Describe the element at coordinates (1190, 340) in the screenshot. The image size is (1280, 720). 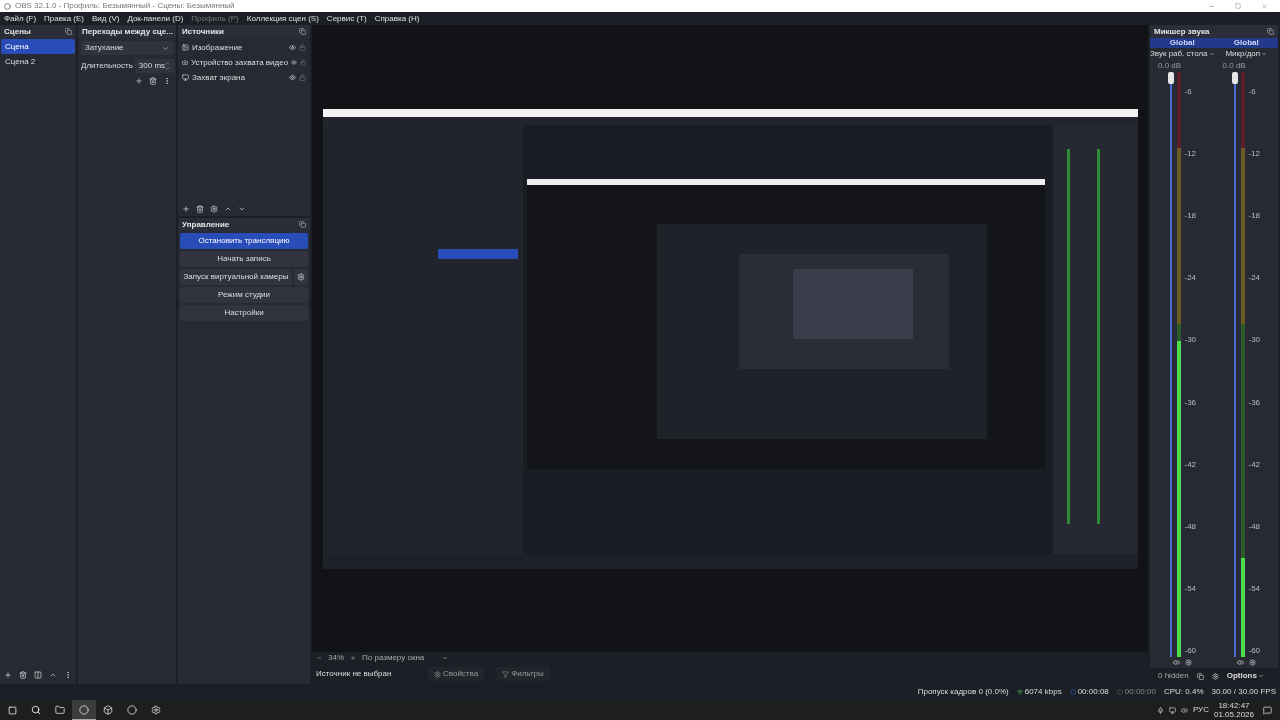
I see `scale-label: -30` at that location.